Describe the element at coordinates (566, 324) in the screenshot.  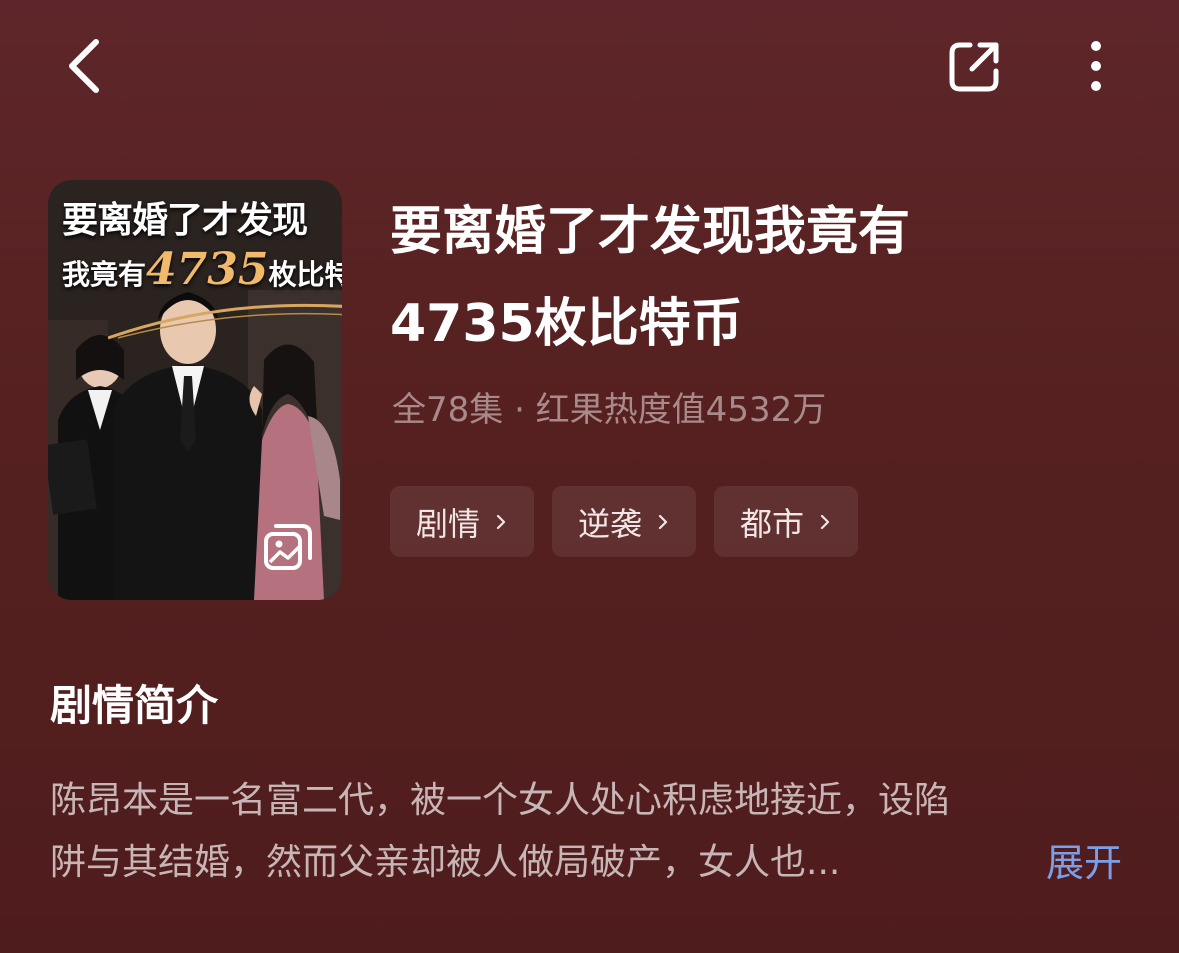
I see `drama-title-line2: 4735枚比特币` at that location.